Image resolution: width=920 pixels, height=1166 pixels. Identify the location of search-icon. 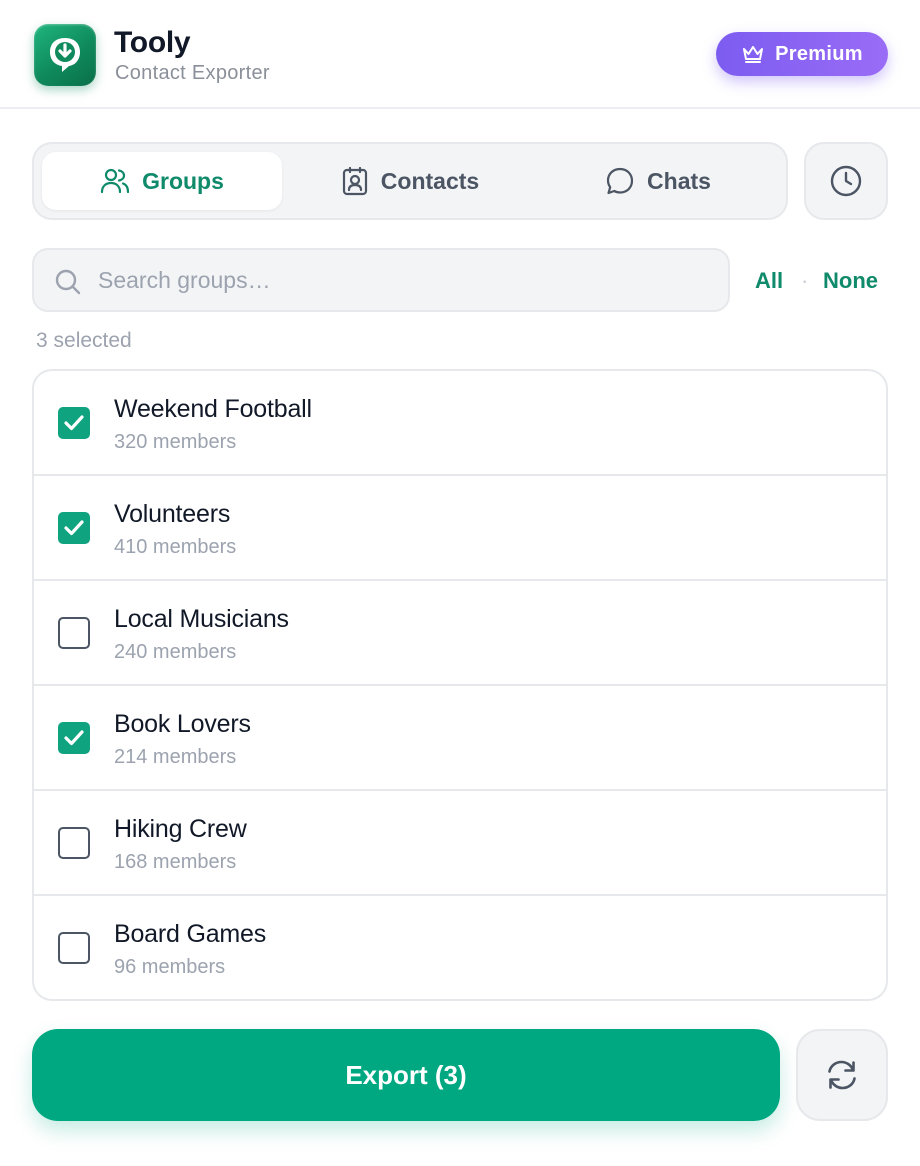
(68, 282).